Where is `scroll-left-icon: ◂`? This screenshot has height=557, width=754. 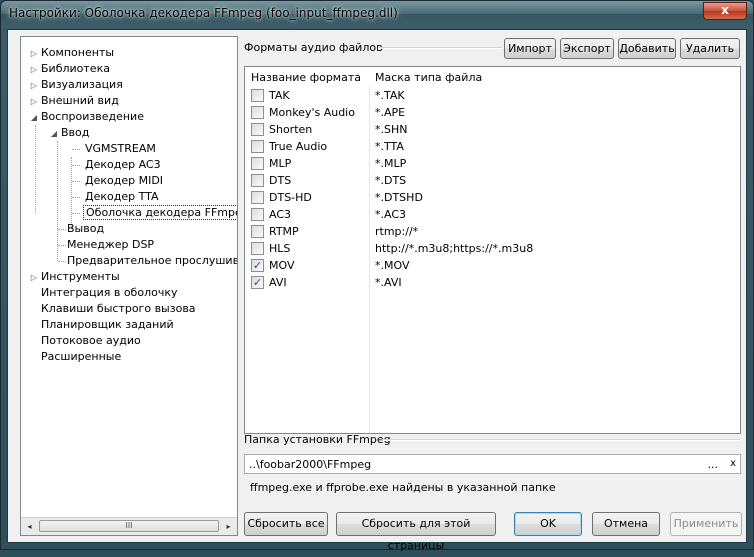
scroll-left-icon: ◂ is located at coordinates (29, 526).